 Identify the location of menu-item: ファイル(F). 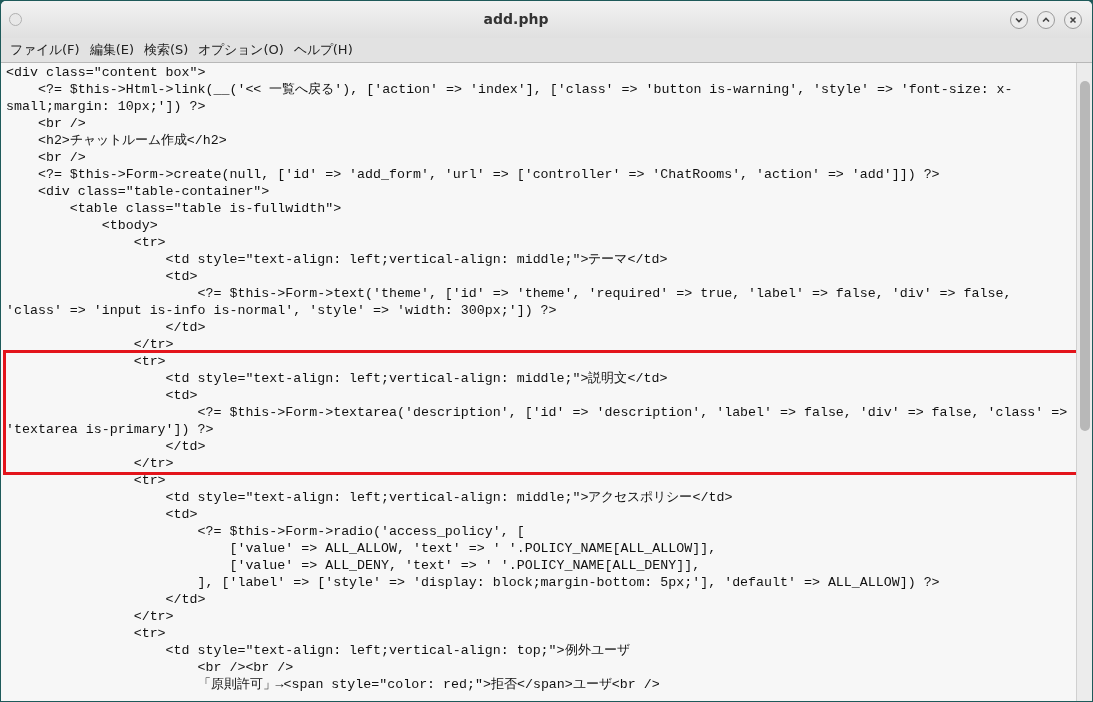
(45, 50).